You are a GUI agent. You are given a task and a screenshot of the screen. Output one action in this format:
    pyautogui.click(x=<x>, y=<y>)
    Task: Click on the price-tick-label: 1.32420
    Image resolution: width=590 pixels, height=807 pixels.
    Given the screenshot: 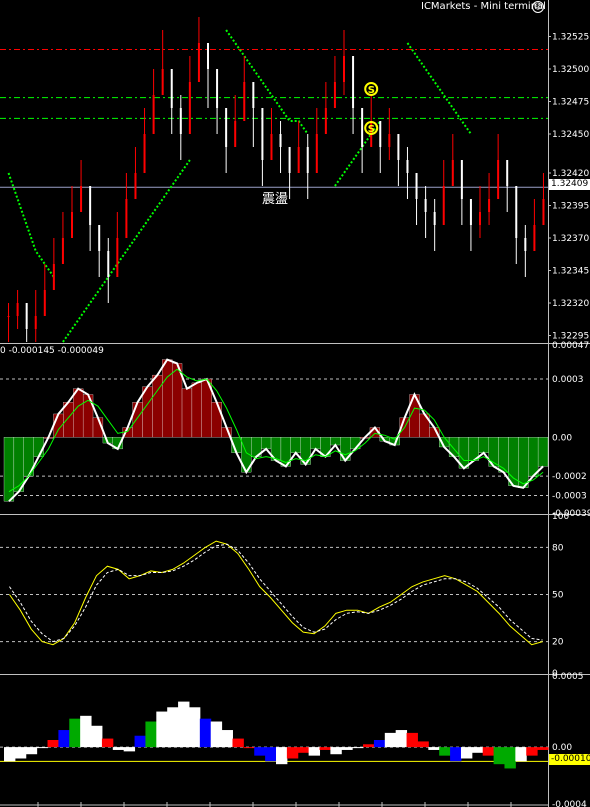 What is the action you would take?
    pyautogui.click(x=570, y=174)
    